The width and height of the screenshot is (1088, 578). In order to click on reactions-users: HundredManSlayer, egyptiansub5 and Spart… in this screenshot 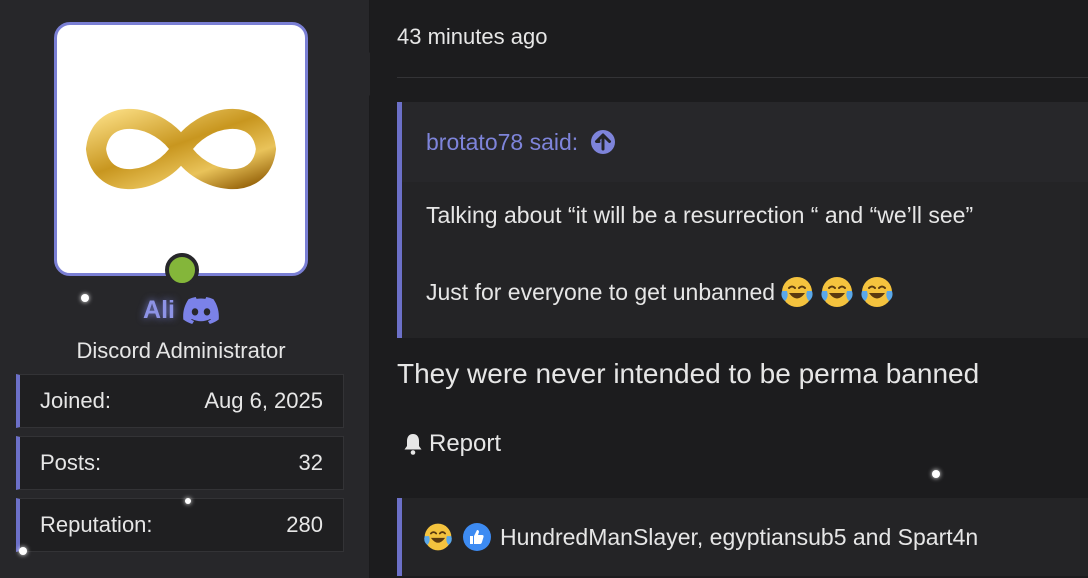, I will do `click(739, 537)`.